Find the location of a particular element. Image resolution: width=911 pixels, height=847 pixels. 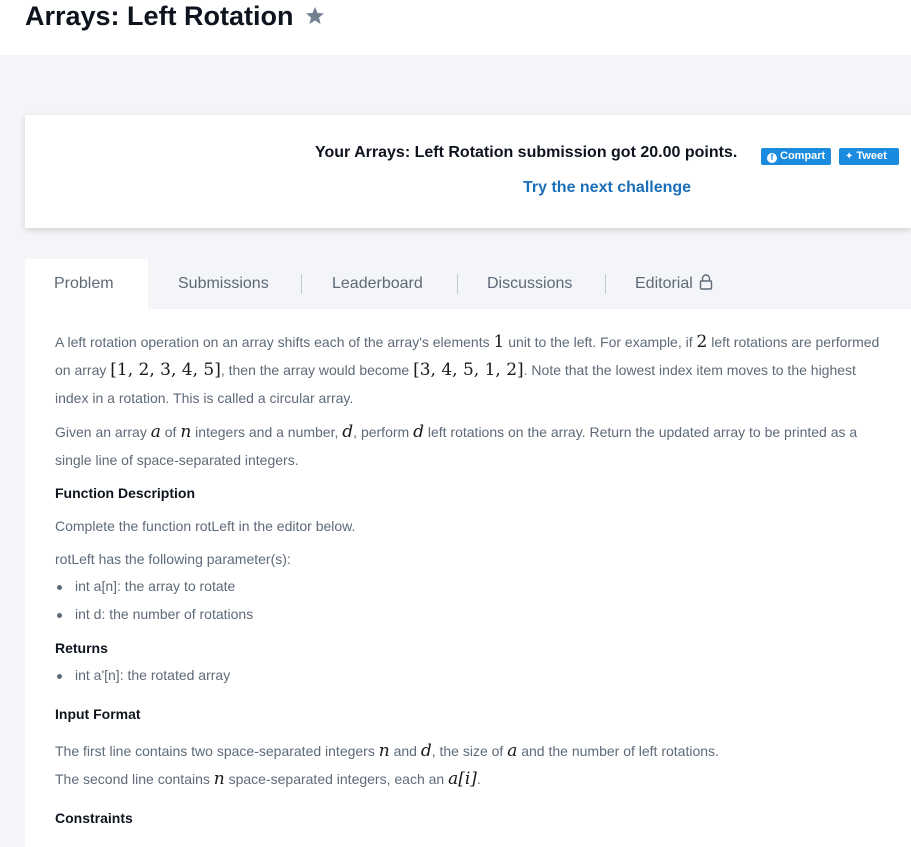

parameters-intro: rotLeft has the following parameter(s): is located at coordinates (173, 559).